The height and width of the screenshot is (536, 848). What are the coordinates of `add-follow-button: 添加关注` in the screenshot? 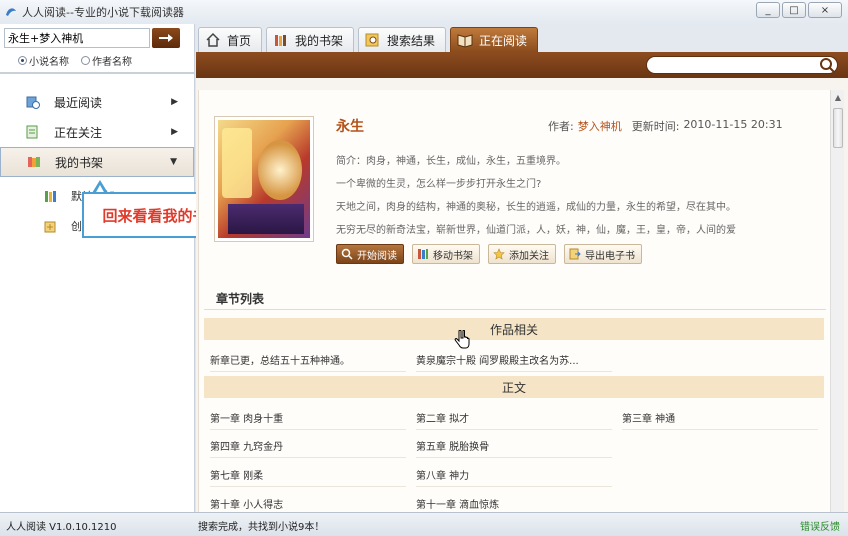 It's located at (522, 254).